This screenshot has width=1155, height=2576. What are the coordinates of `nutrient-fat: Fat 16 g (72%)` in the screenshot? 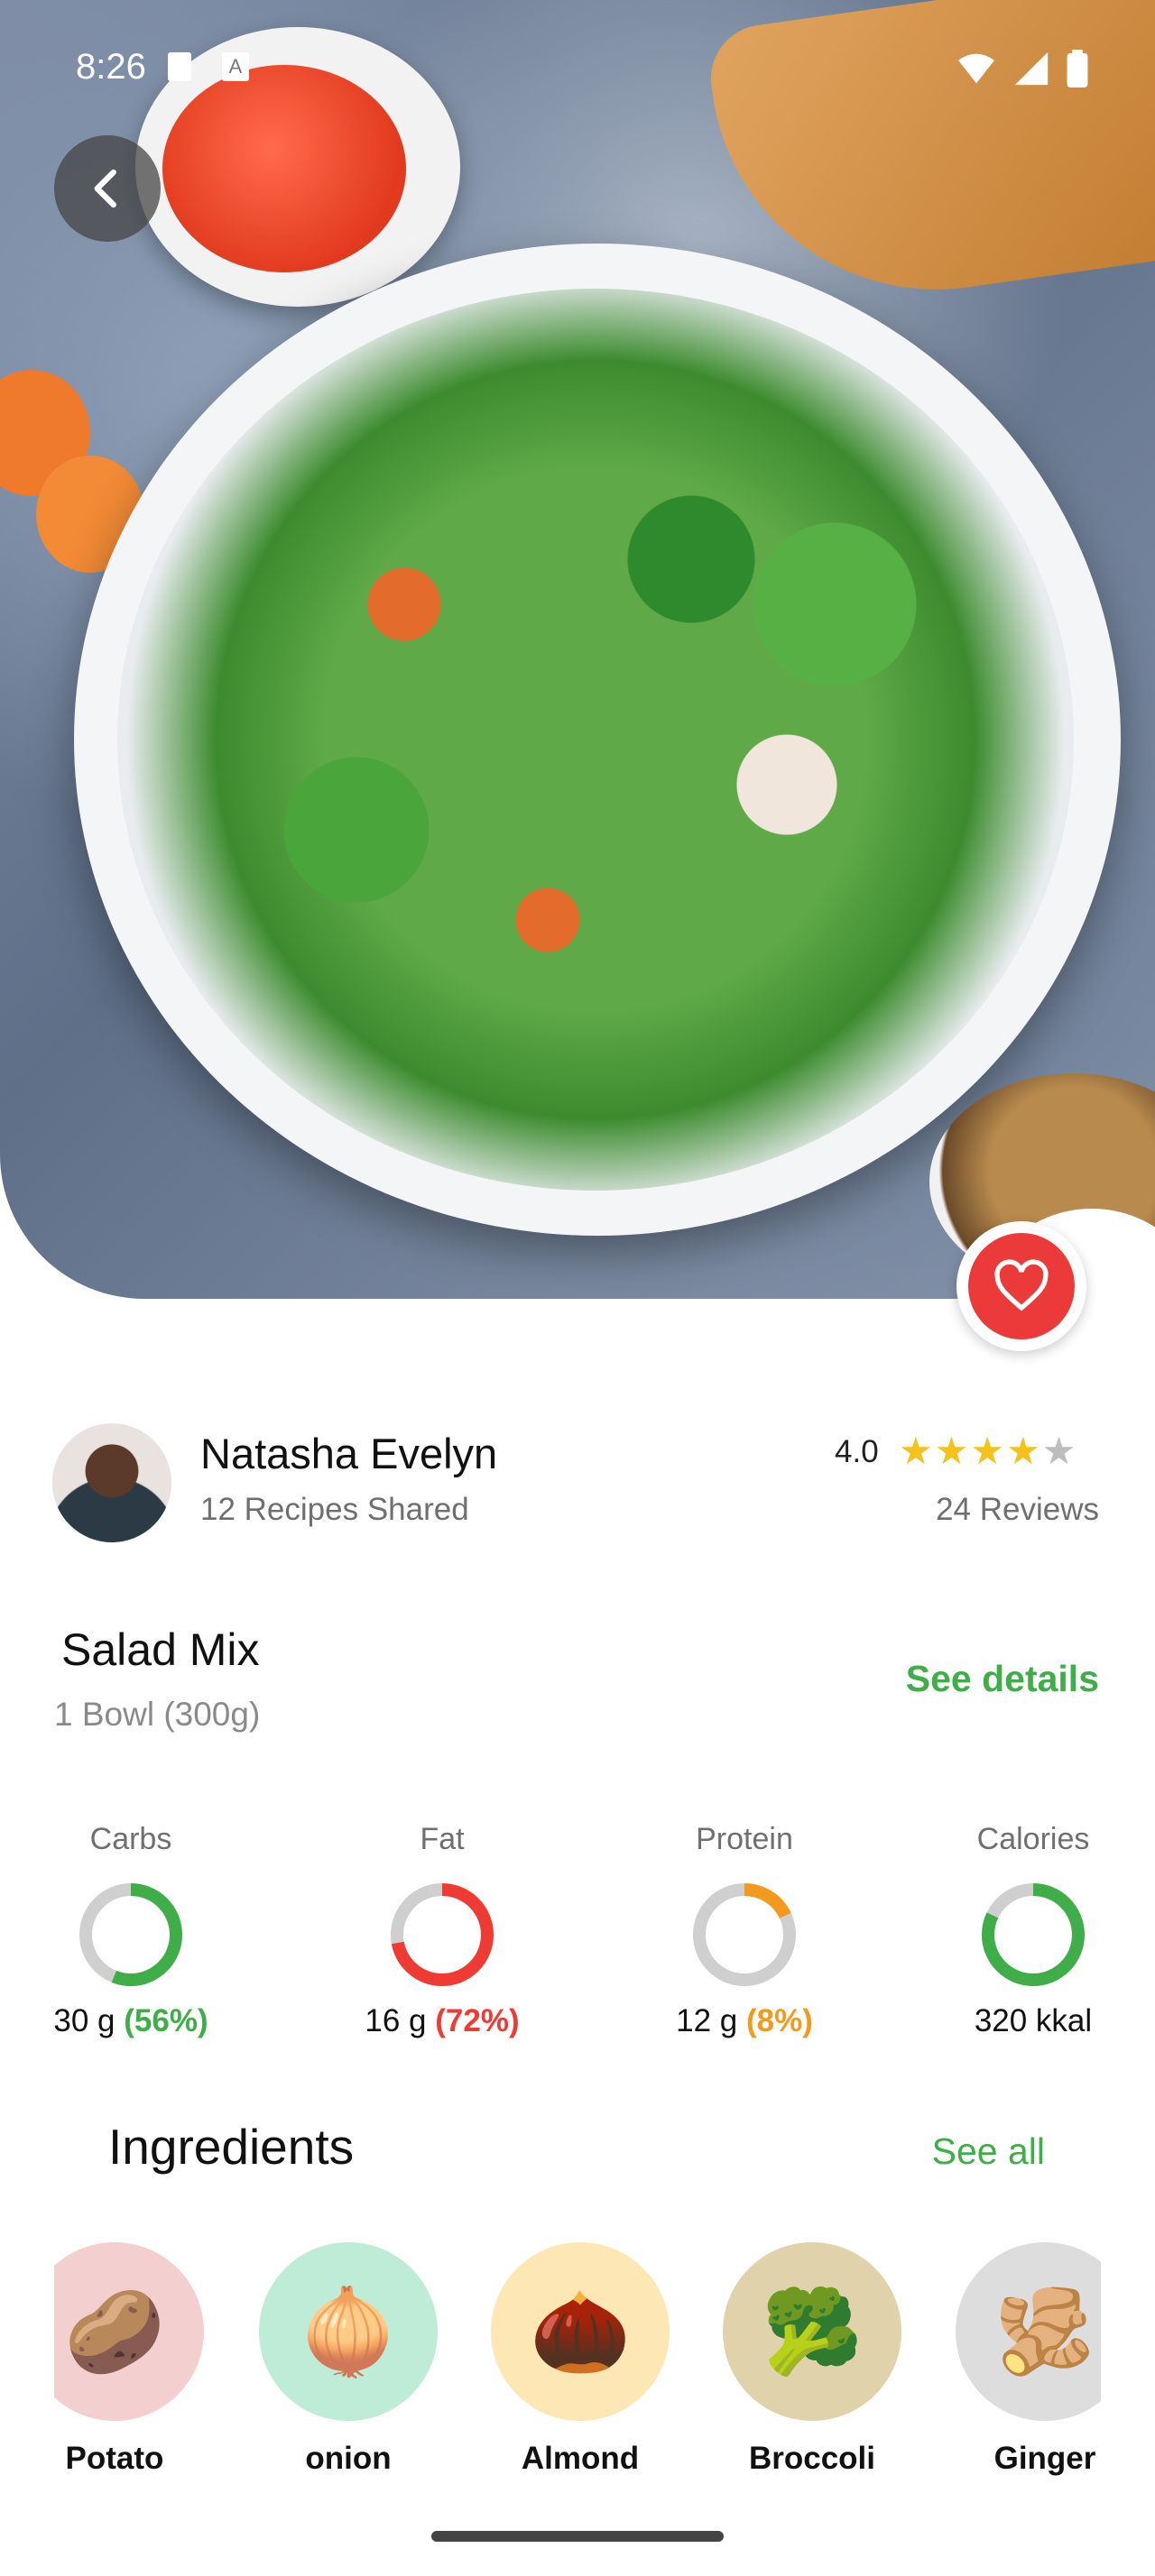 It's located at (442, 1930).